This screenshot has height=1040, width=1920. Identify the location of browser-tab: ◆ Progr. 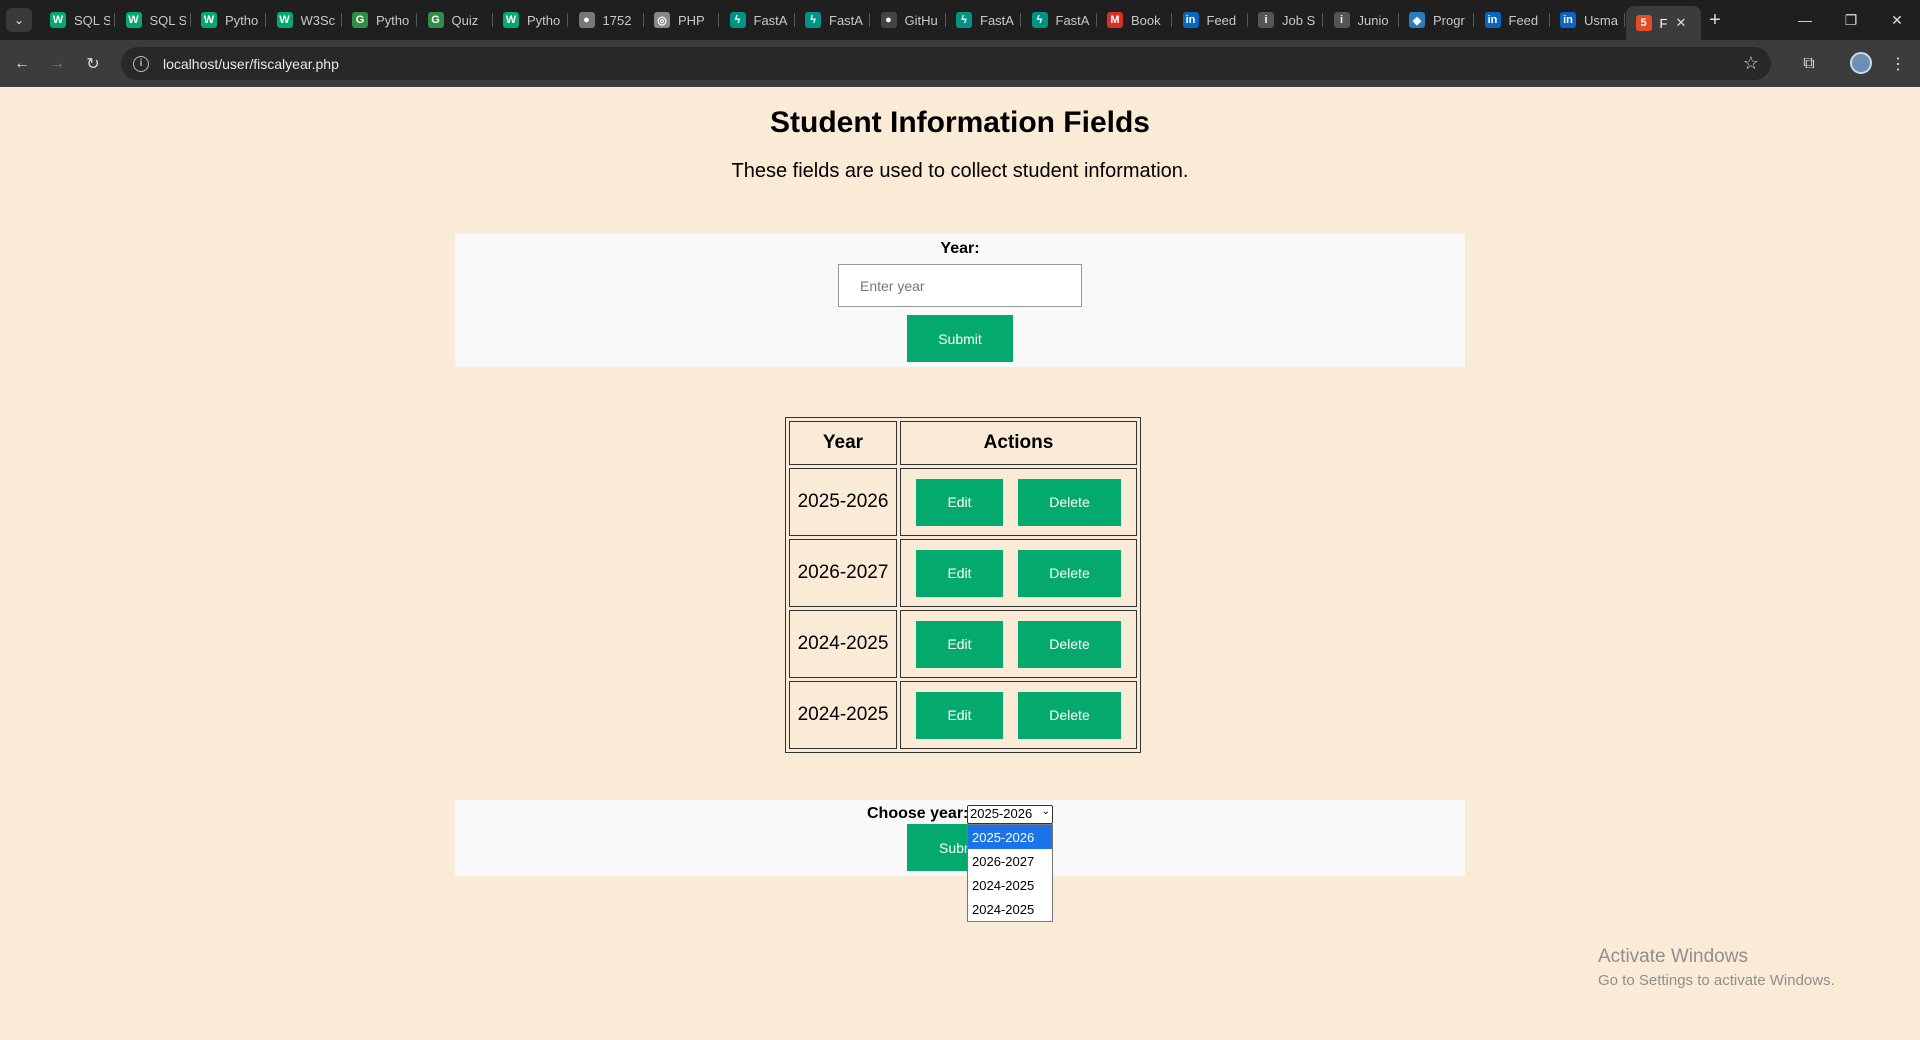
(1436, 20).